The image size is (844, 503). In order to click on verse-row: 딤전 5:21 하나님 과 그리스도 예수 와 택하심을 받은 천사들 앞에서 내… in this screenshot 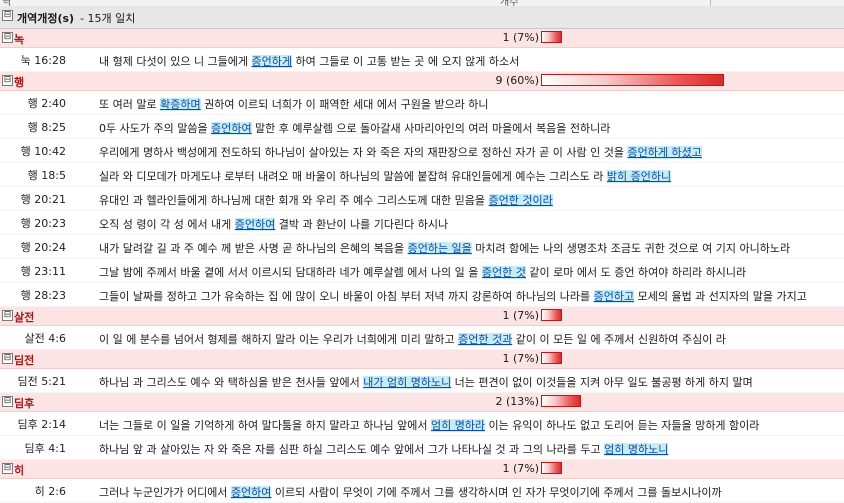, I will do `click(422, 381)`.